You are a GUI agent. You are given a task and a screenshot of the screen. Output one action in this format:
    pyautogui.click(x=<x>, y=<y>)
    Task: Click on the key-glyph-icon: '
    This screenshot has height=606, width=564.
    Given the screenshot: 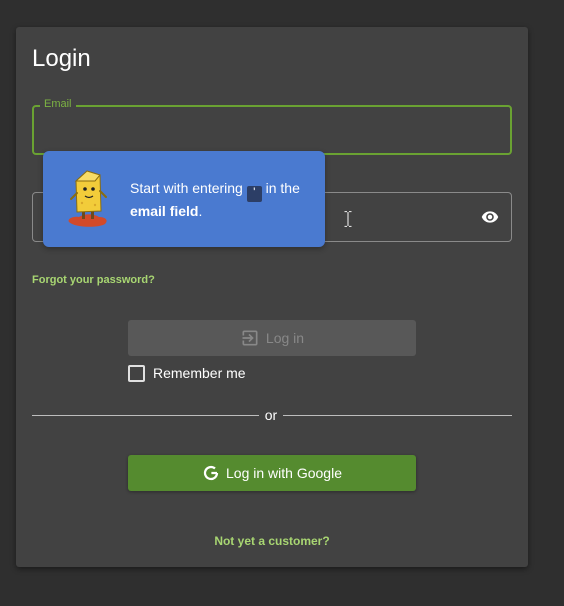 What is the action you would take?
    pyautogui.click(x=254, y=194)
    